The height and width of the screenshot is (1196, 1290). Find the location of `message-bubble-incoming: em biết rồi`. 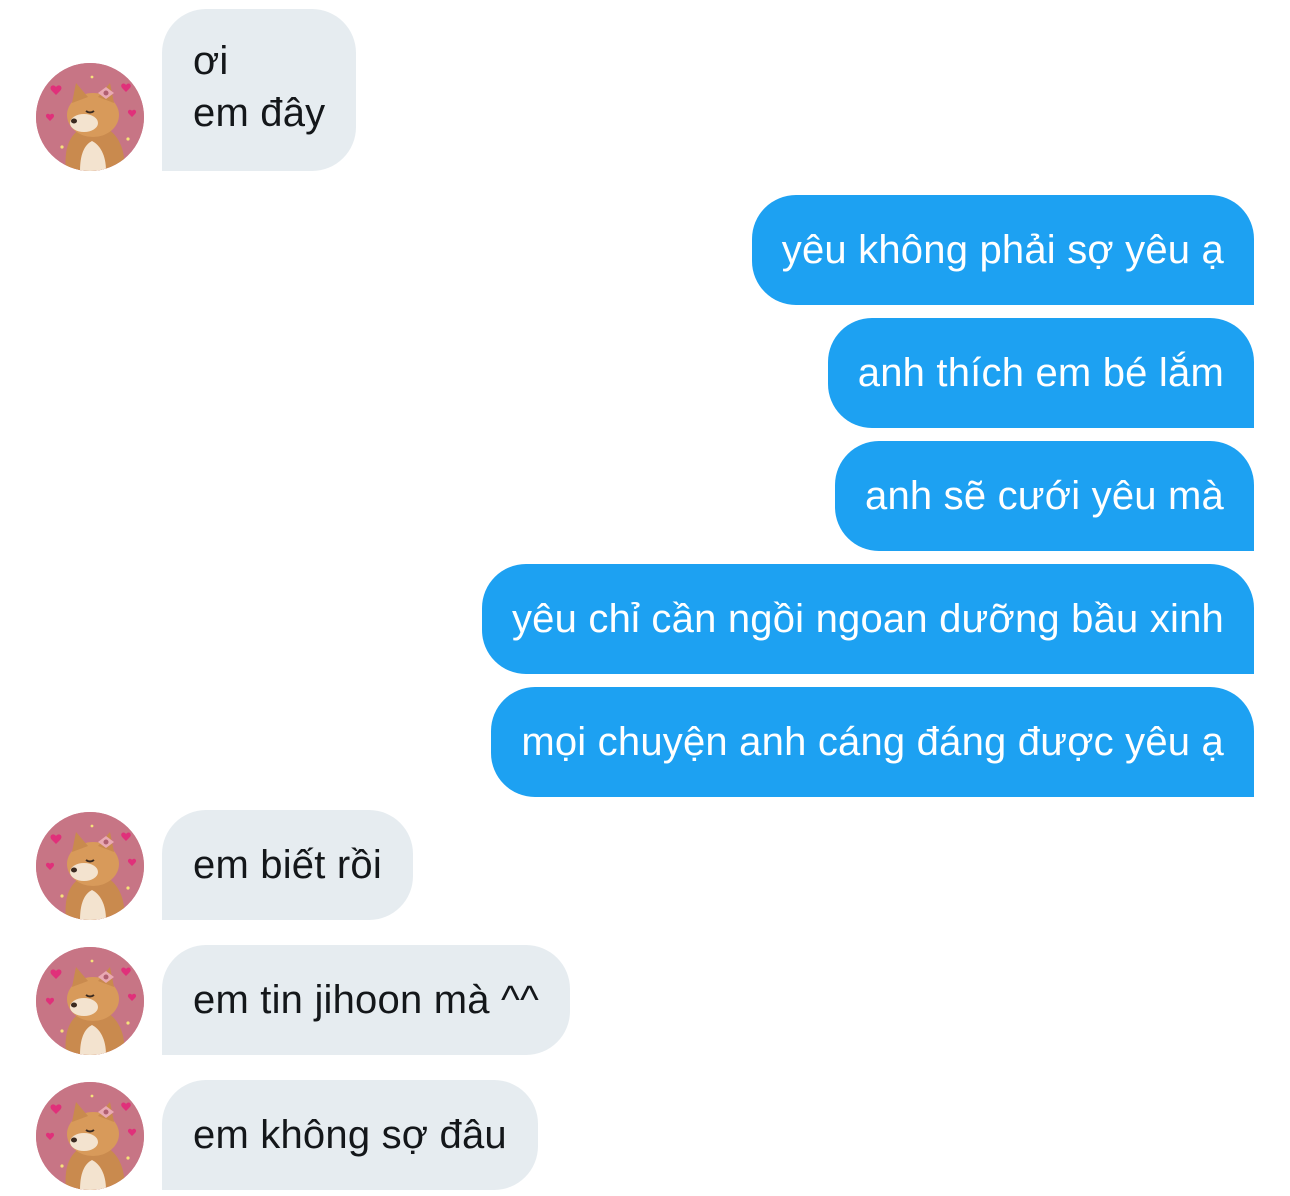

message-bubble-incoming: em biết rồi is located at coordinates (287, 865).